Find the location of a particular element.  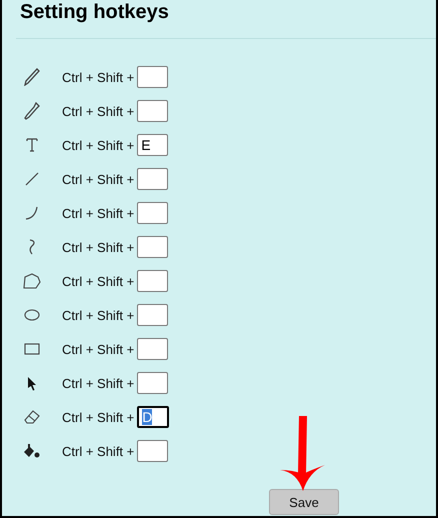

eraser-icon is located at coordinates (32, 417).